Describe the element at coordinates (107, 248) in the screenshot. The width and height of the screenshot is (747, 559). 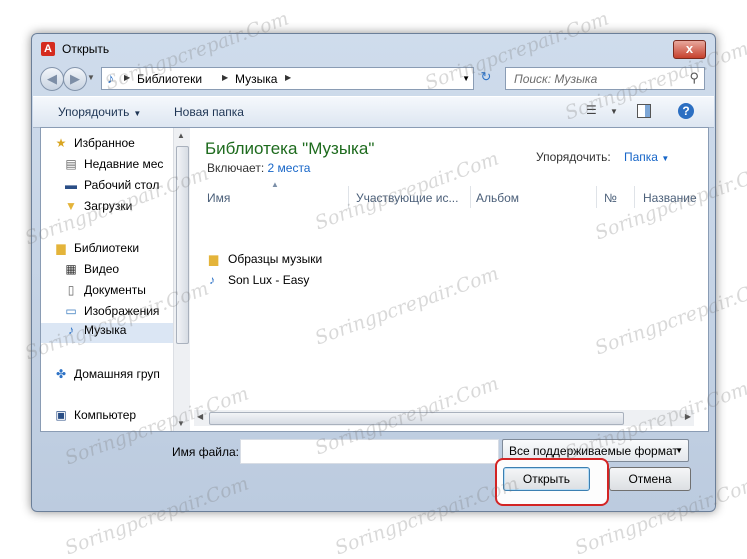
I see `sidebar-item-label: Библиотеки` at that location.